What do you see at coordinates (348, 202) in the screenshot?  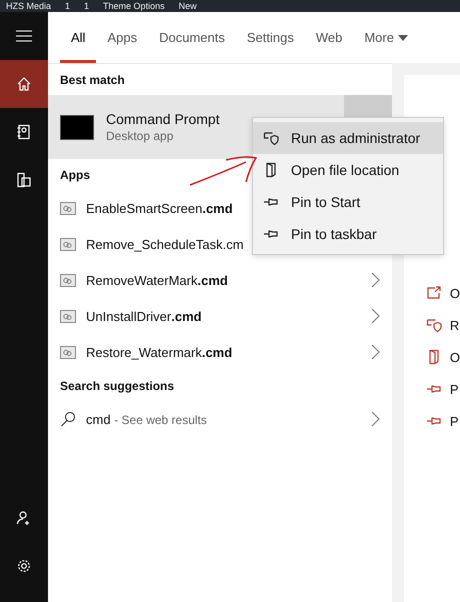 I see `menu-item: Pin to Start` at bounding box center [348, 202].